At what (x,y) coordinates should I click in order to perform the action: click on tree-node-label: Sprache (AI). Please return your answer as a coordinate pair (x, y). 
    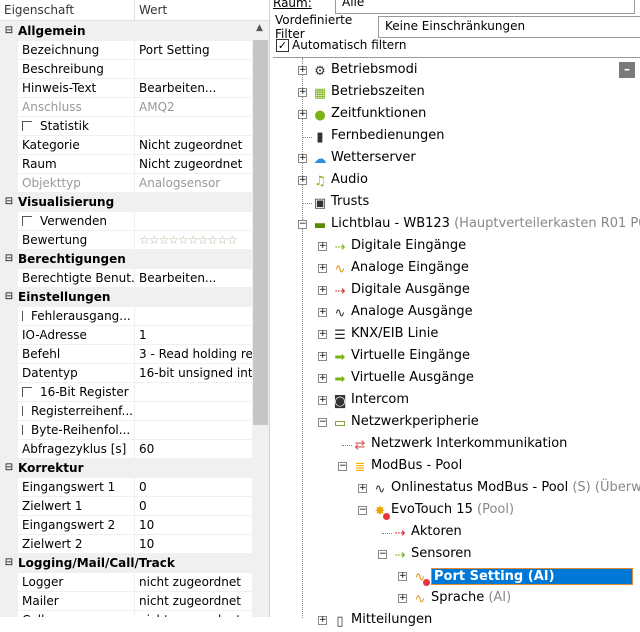
    Looking at the image, I should click on (471, 597).